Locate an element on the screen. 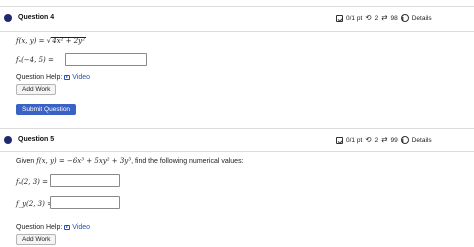 This screenshot has height=247, width=474. given-function: f(x, y) = −6x³ + 5xy² + 3y³ is located at coordinates (84, 161).